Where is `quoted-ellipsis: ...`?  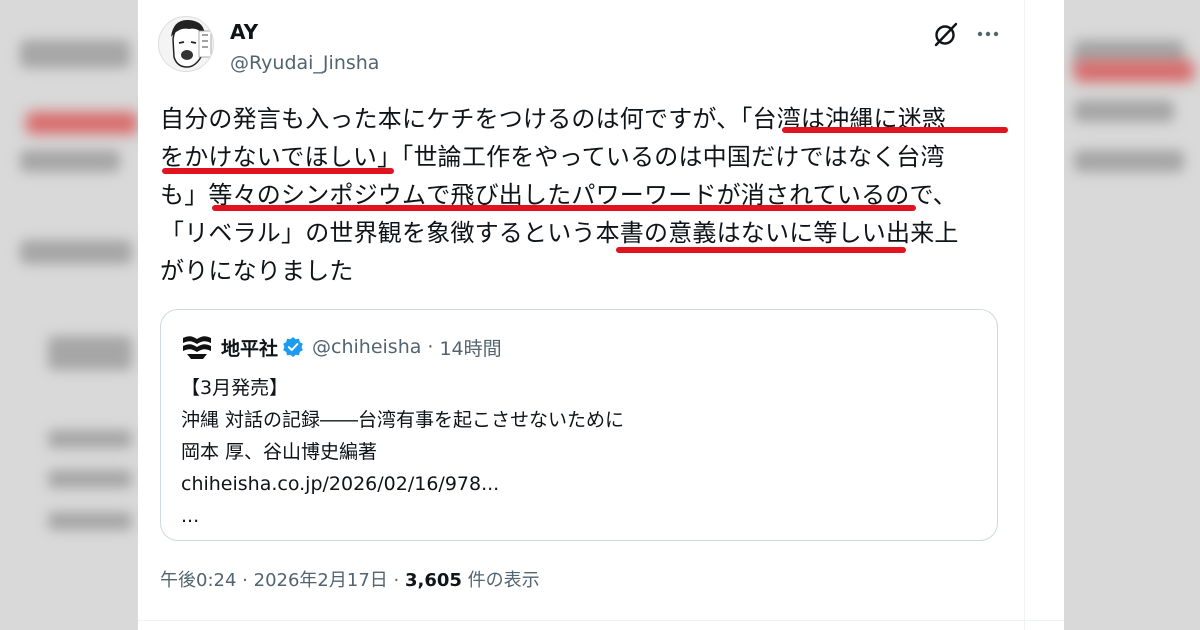 quoted-ellipsis: ... is located at coordinates (190, 516).